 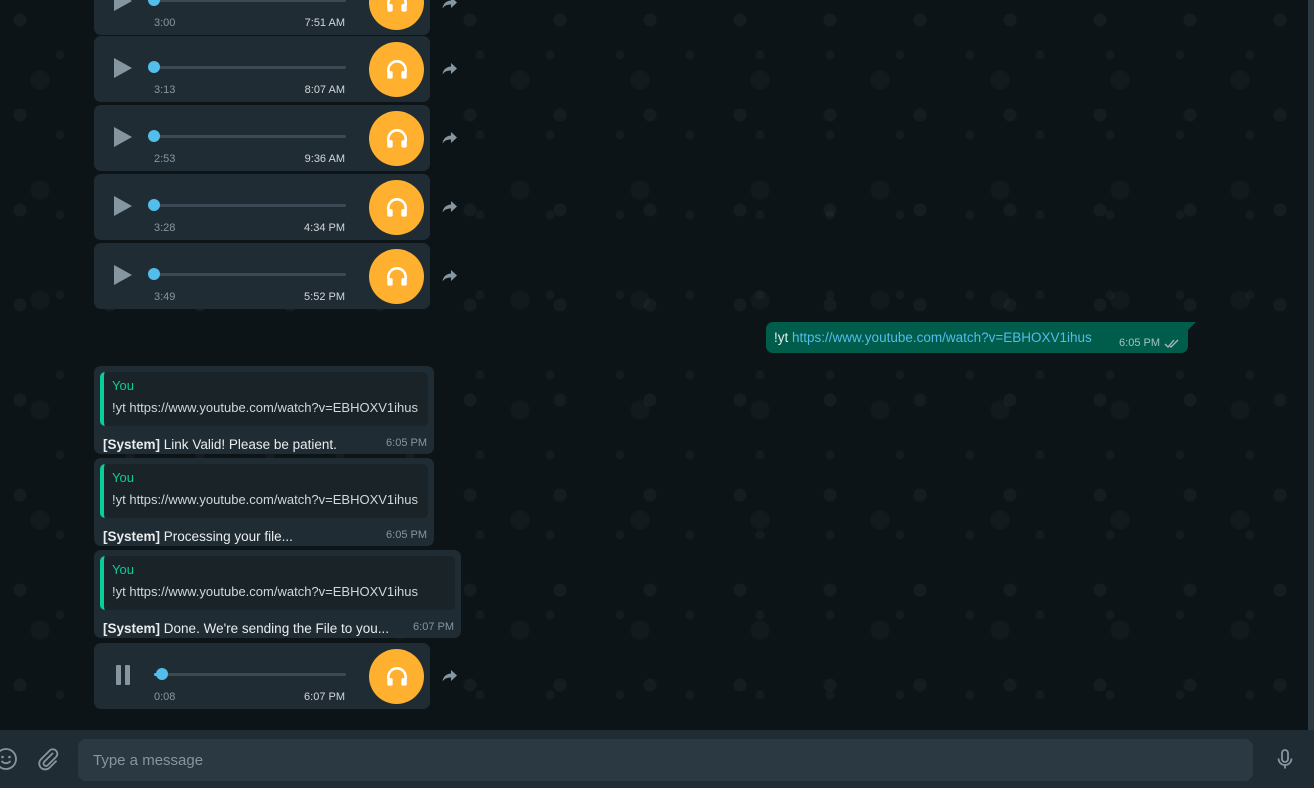 I want to click on audio-message: 3:28 4:34 PM, so click(x=262, y=207).